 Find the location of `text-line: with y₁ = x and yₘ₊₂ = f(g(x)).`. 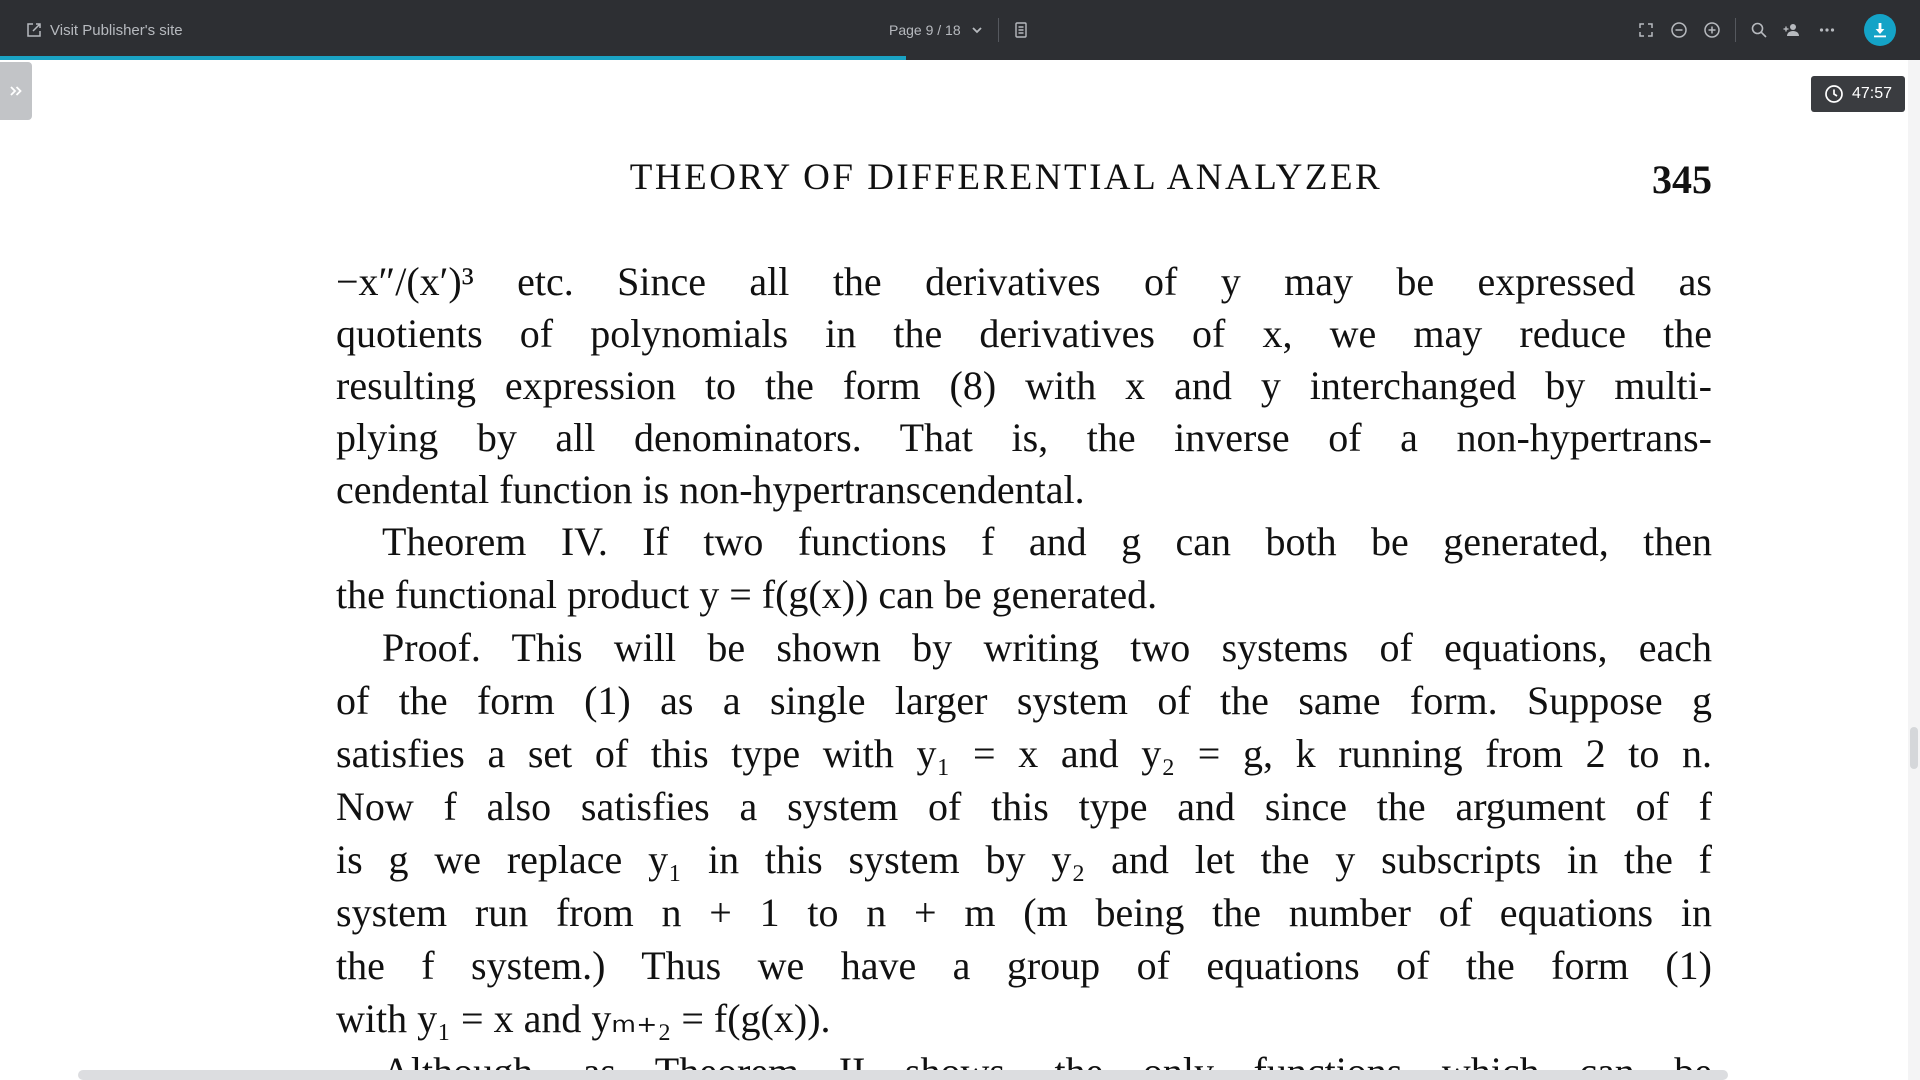

text-line: with y₁ = x and yₘ₊₂ = f(g(x)). is located at coordinates (583, 1018).